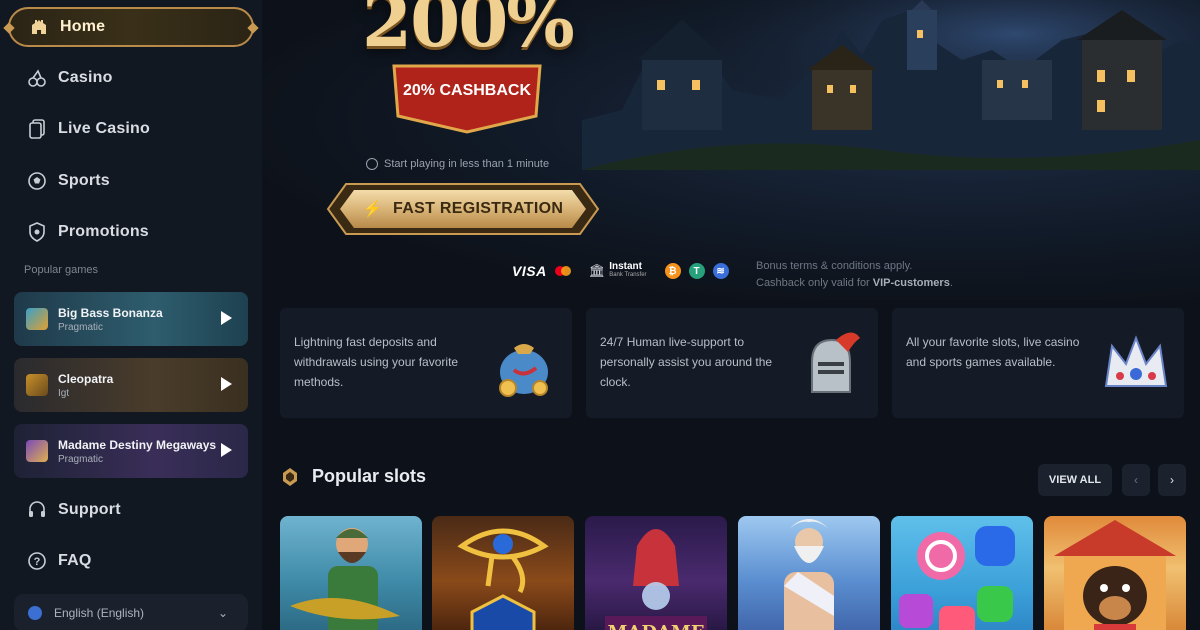  What do you see at coordinates (720, 271) in the screenshot?
I see `ripple-icon: ≋` at bounding box center [720, 271].